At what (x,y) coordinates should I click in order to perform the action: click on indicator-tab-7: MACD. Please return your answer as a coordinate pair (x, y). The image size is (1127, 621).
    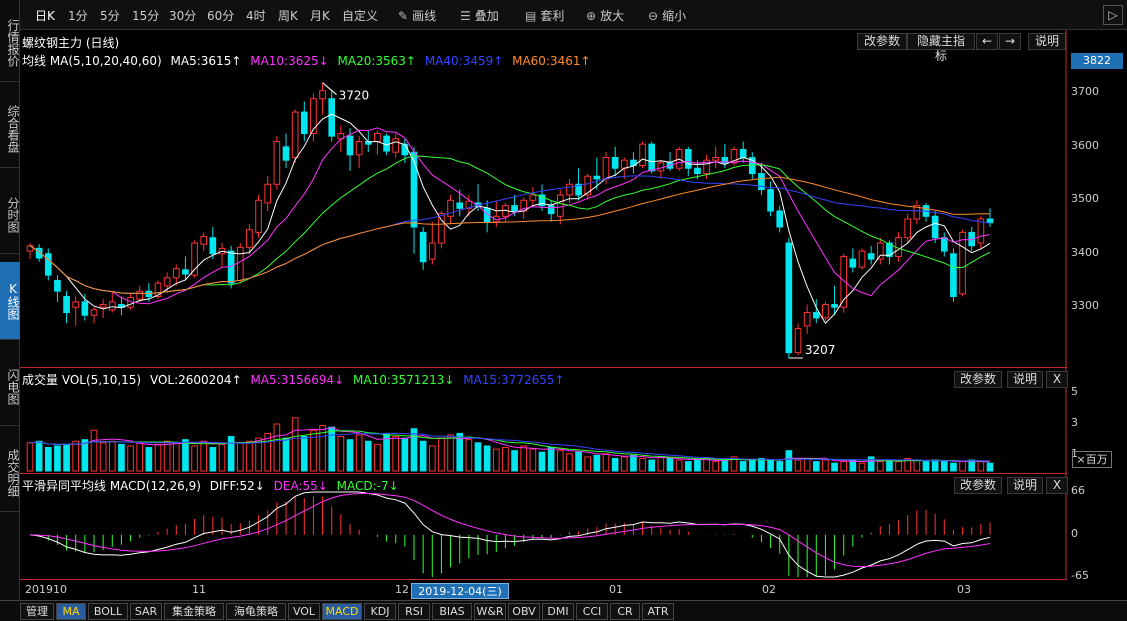
    Looking at the image, I should click on (342, 611).